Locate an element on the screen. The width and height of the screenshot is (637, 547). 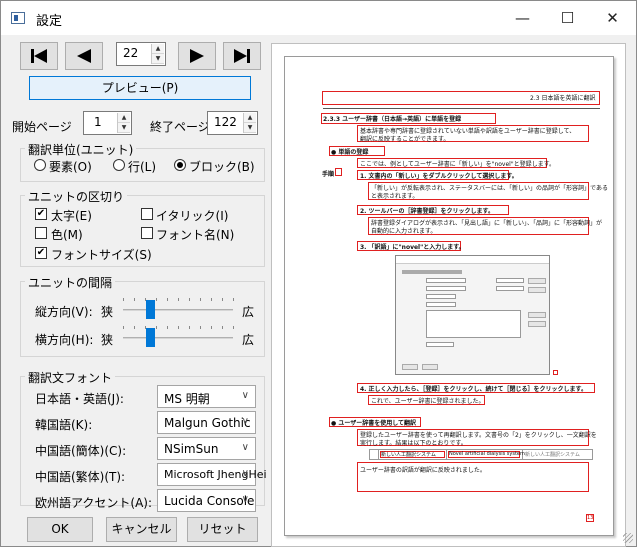
start-page-spinner: 1 ▲ ▼ is located at coordinates (107, 123).